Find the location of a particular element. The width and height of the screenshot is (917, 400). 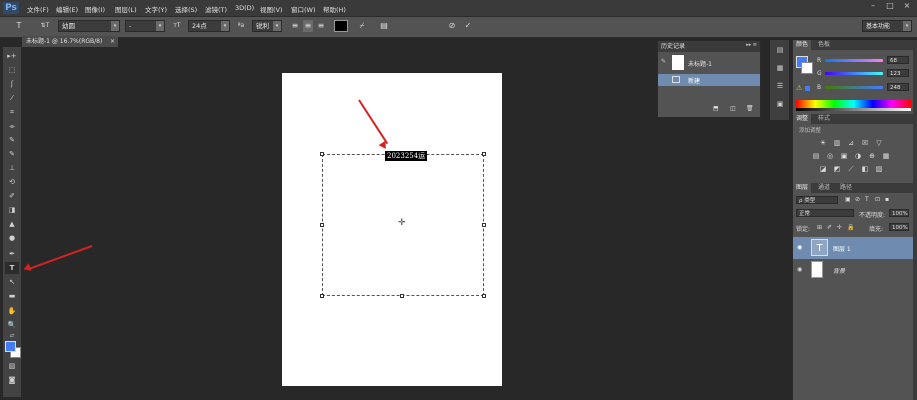

color-spectrum-bar is located at coordinates (853, 104).